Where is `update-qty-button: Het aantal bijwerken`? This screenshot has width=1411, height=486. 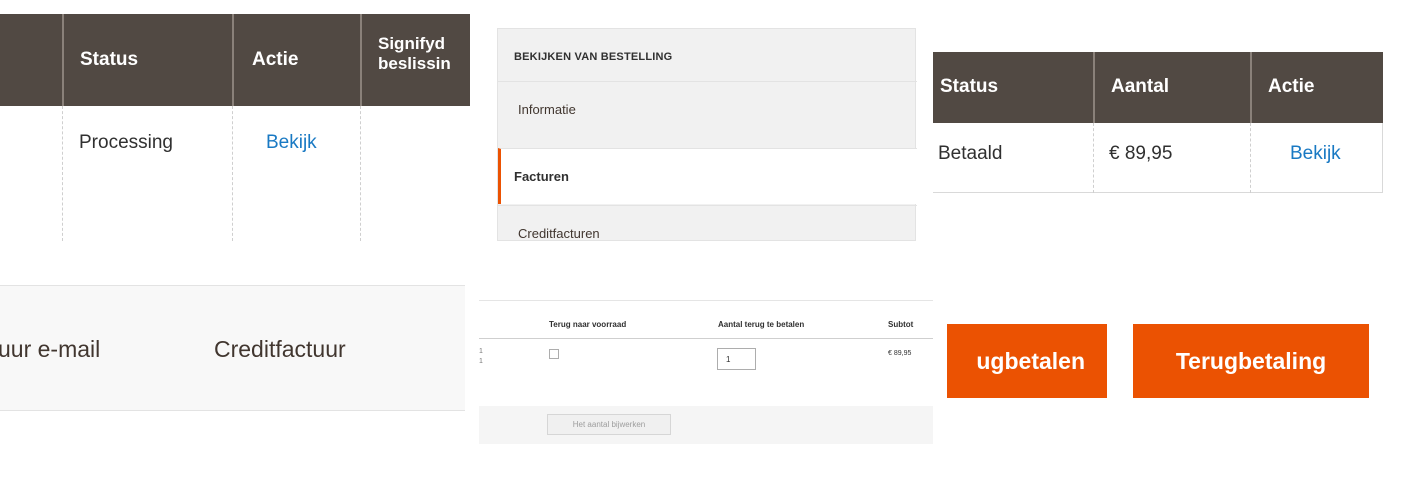 update-qty-button: Het aantal bijwerken is located at coordinates (609, 424).